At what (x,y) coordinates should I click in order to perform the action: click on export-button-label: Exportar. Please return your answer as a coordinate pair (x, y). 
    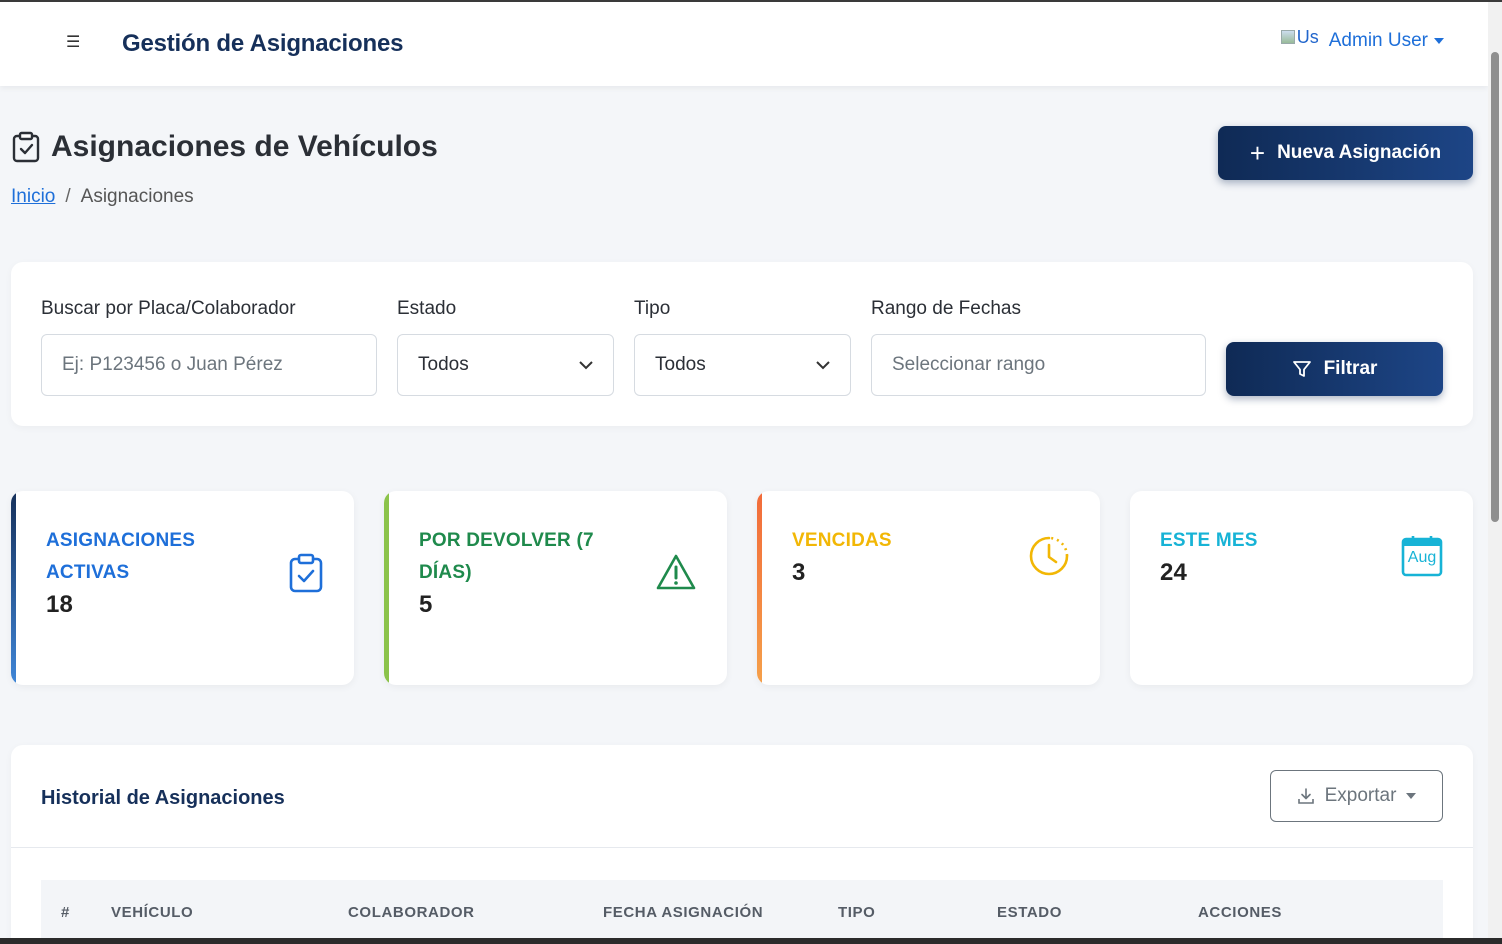
    Looking at the image, I should click on (1360, 795).